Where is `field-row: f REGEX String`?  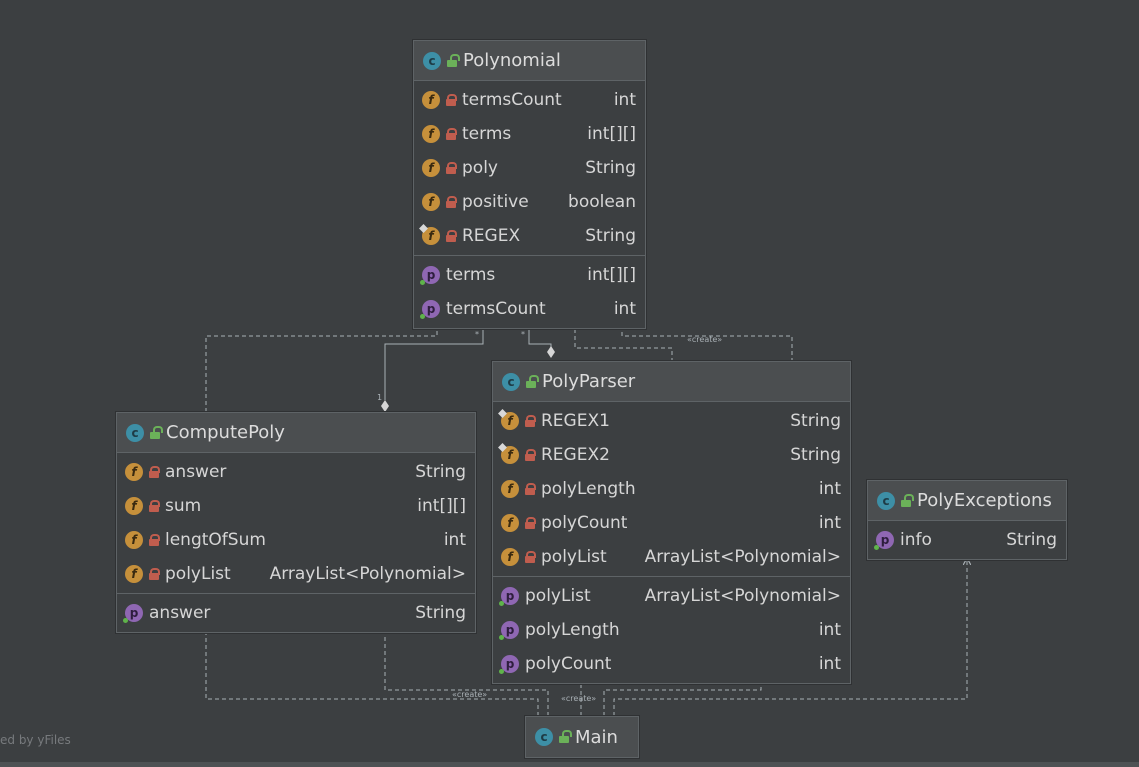 field-row: f REGEX String is located at coordinates (529, 236).